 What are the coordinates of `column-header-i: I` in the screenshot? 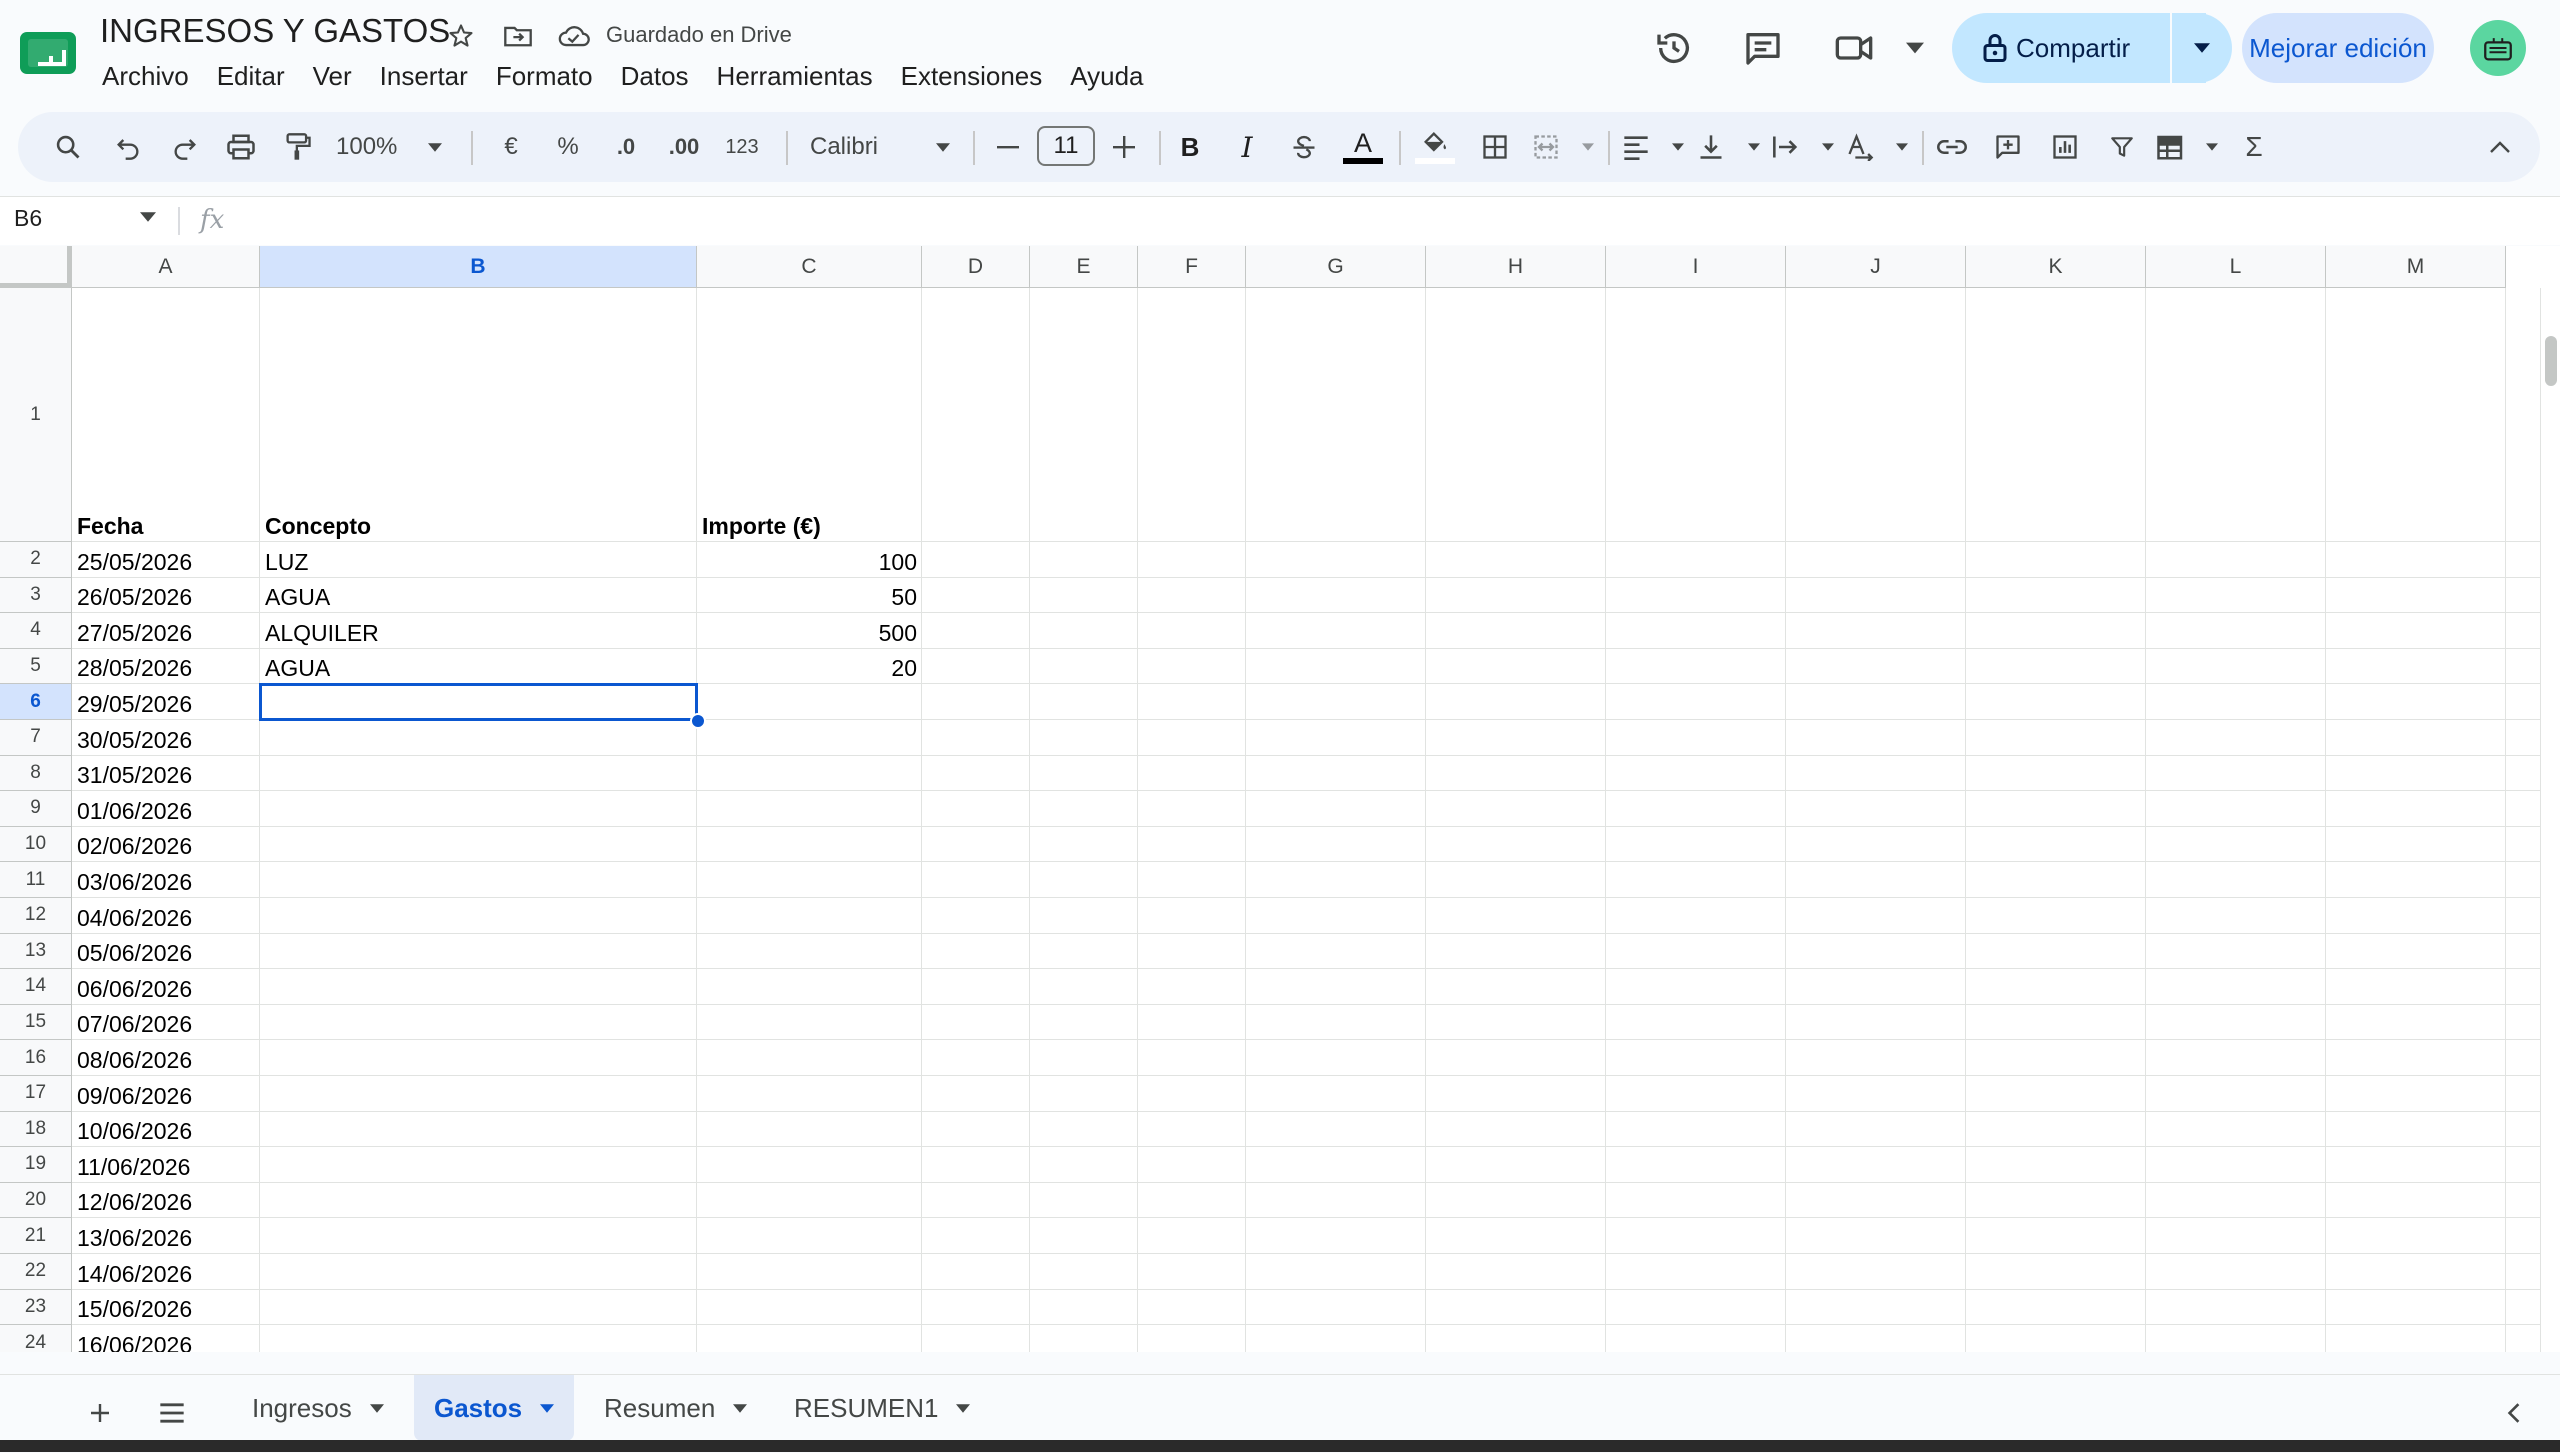 It's located at (1696, 267).